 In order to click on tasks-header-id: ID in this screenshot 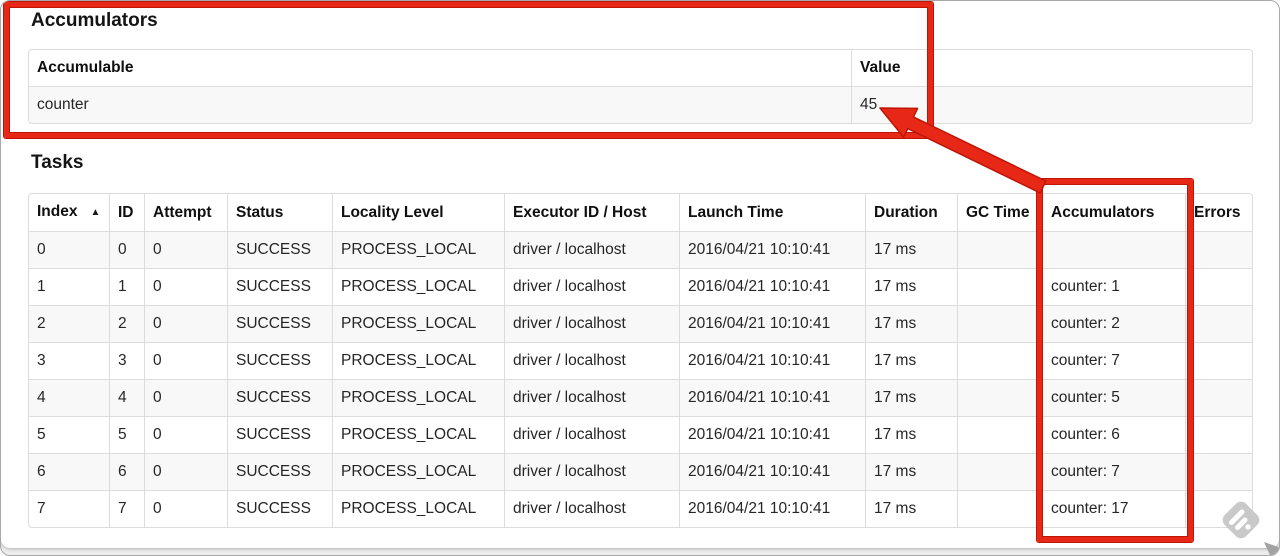, I will do `click(126, 212)`.